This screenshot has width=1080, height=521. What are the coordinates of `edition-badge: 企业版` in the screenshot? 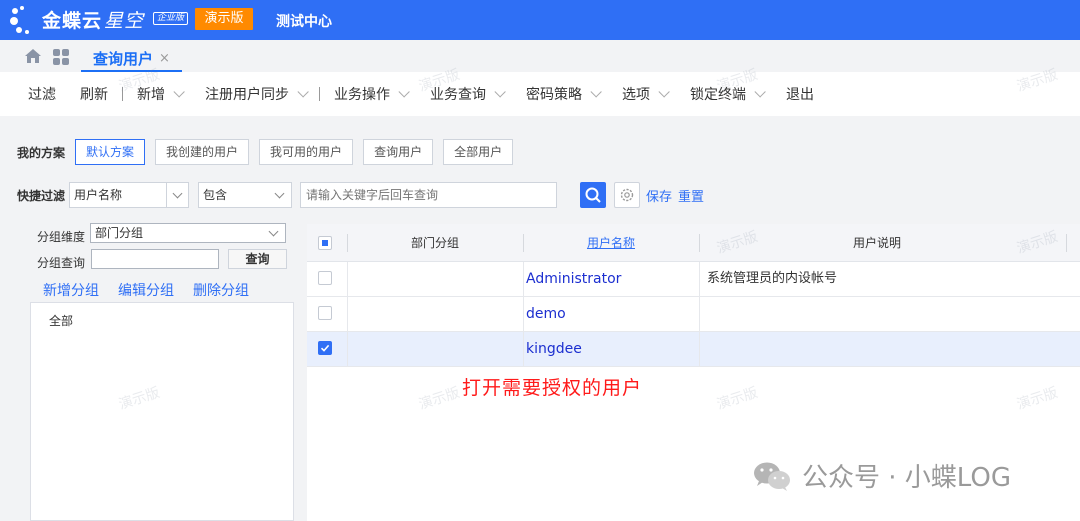 It's located at (171, 18).